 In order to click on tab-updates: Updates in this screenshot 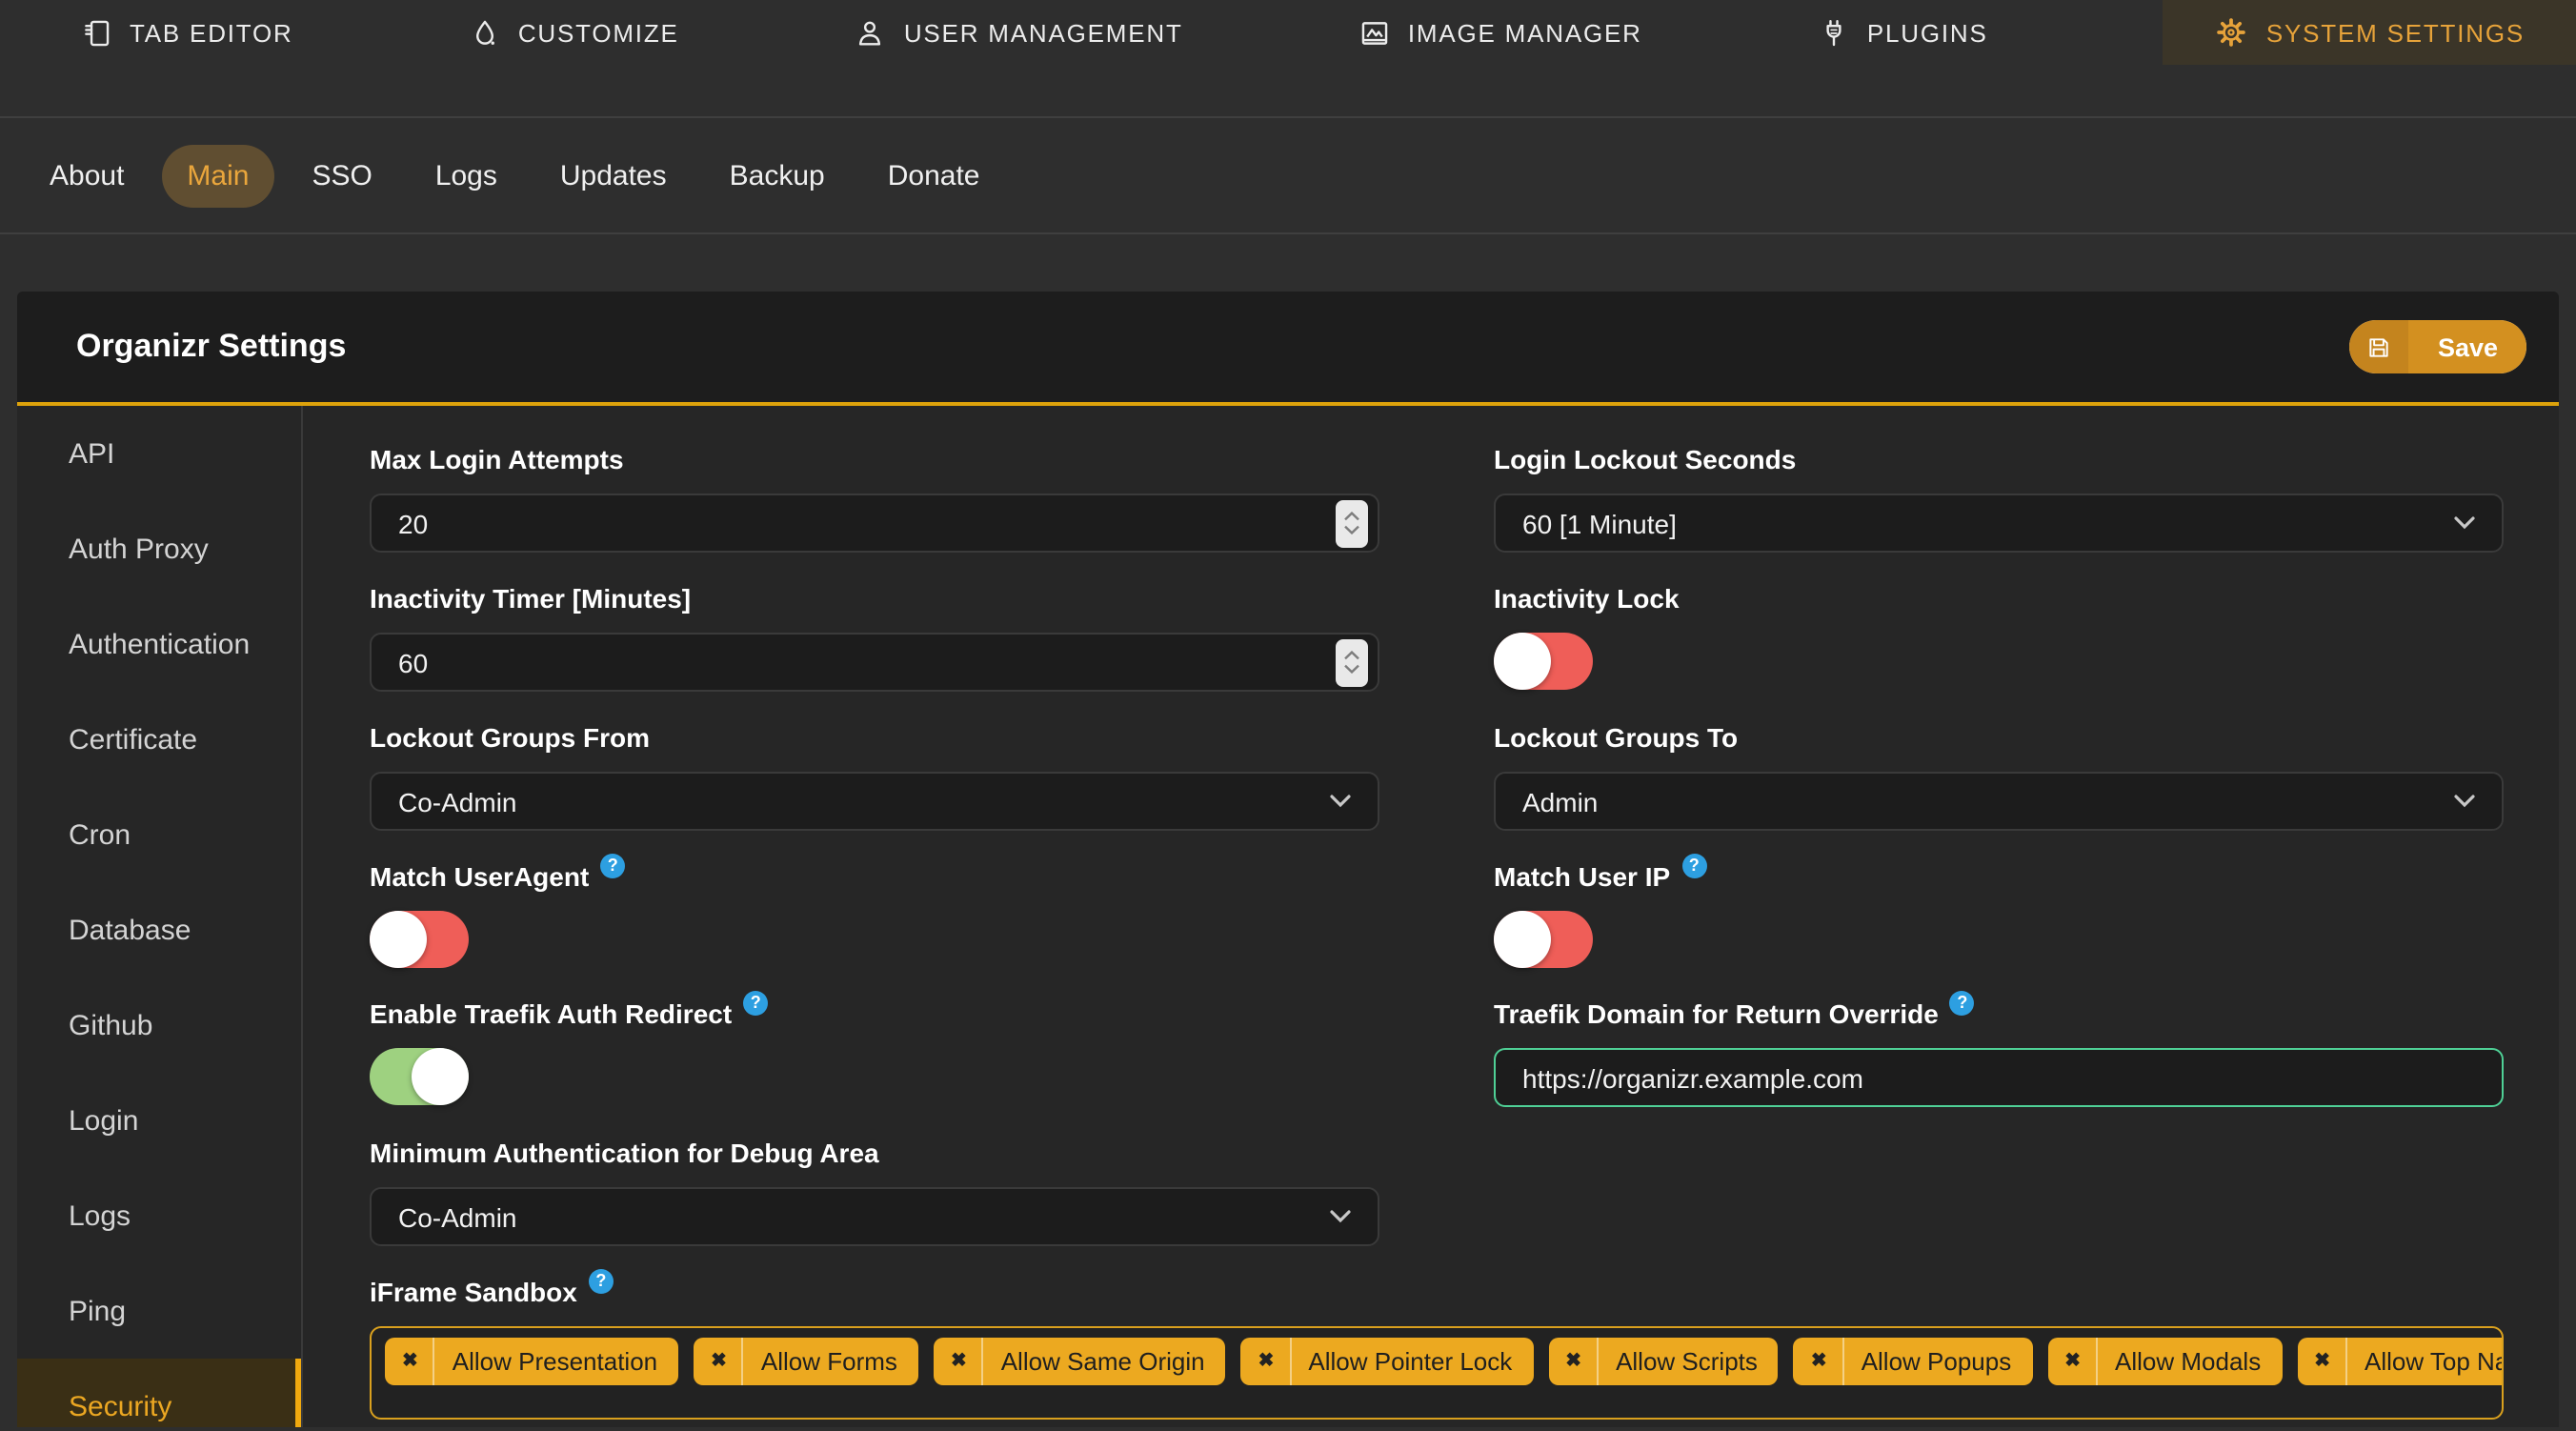, I will do `click(614, 175)`.